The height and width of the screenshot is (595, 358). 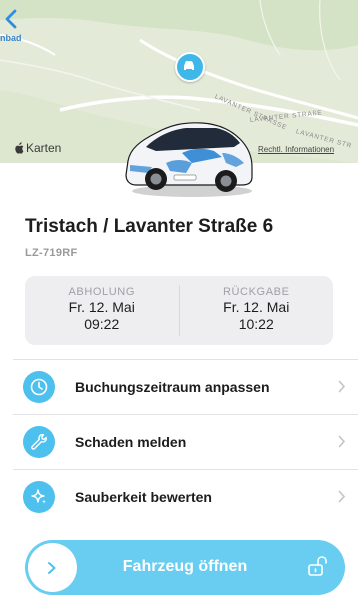 What do you see at coordinates (102, 292) in the screenshot?
I see `pickup-label: ABHOLUNG` at bounding box center [102, 292].